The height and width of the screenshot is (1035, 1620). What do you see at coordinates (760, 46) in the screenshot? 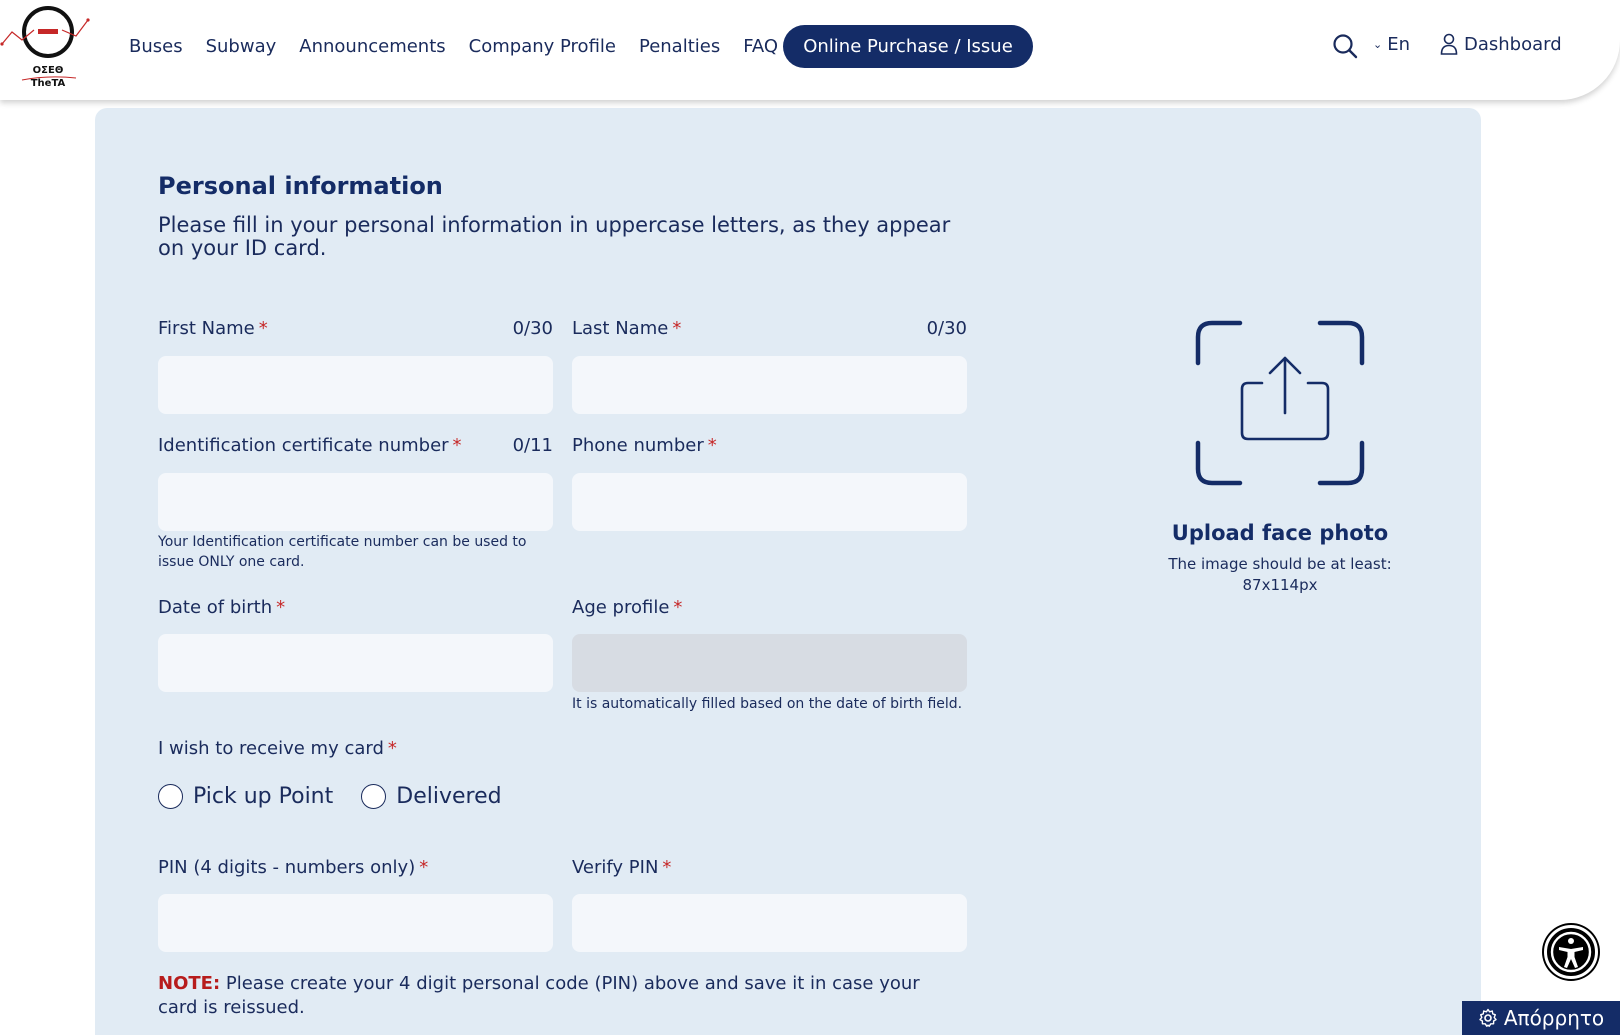
I see `nav-faq: FAQ` at bounding box center [760, 46].